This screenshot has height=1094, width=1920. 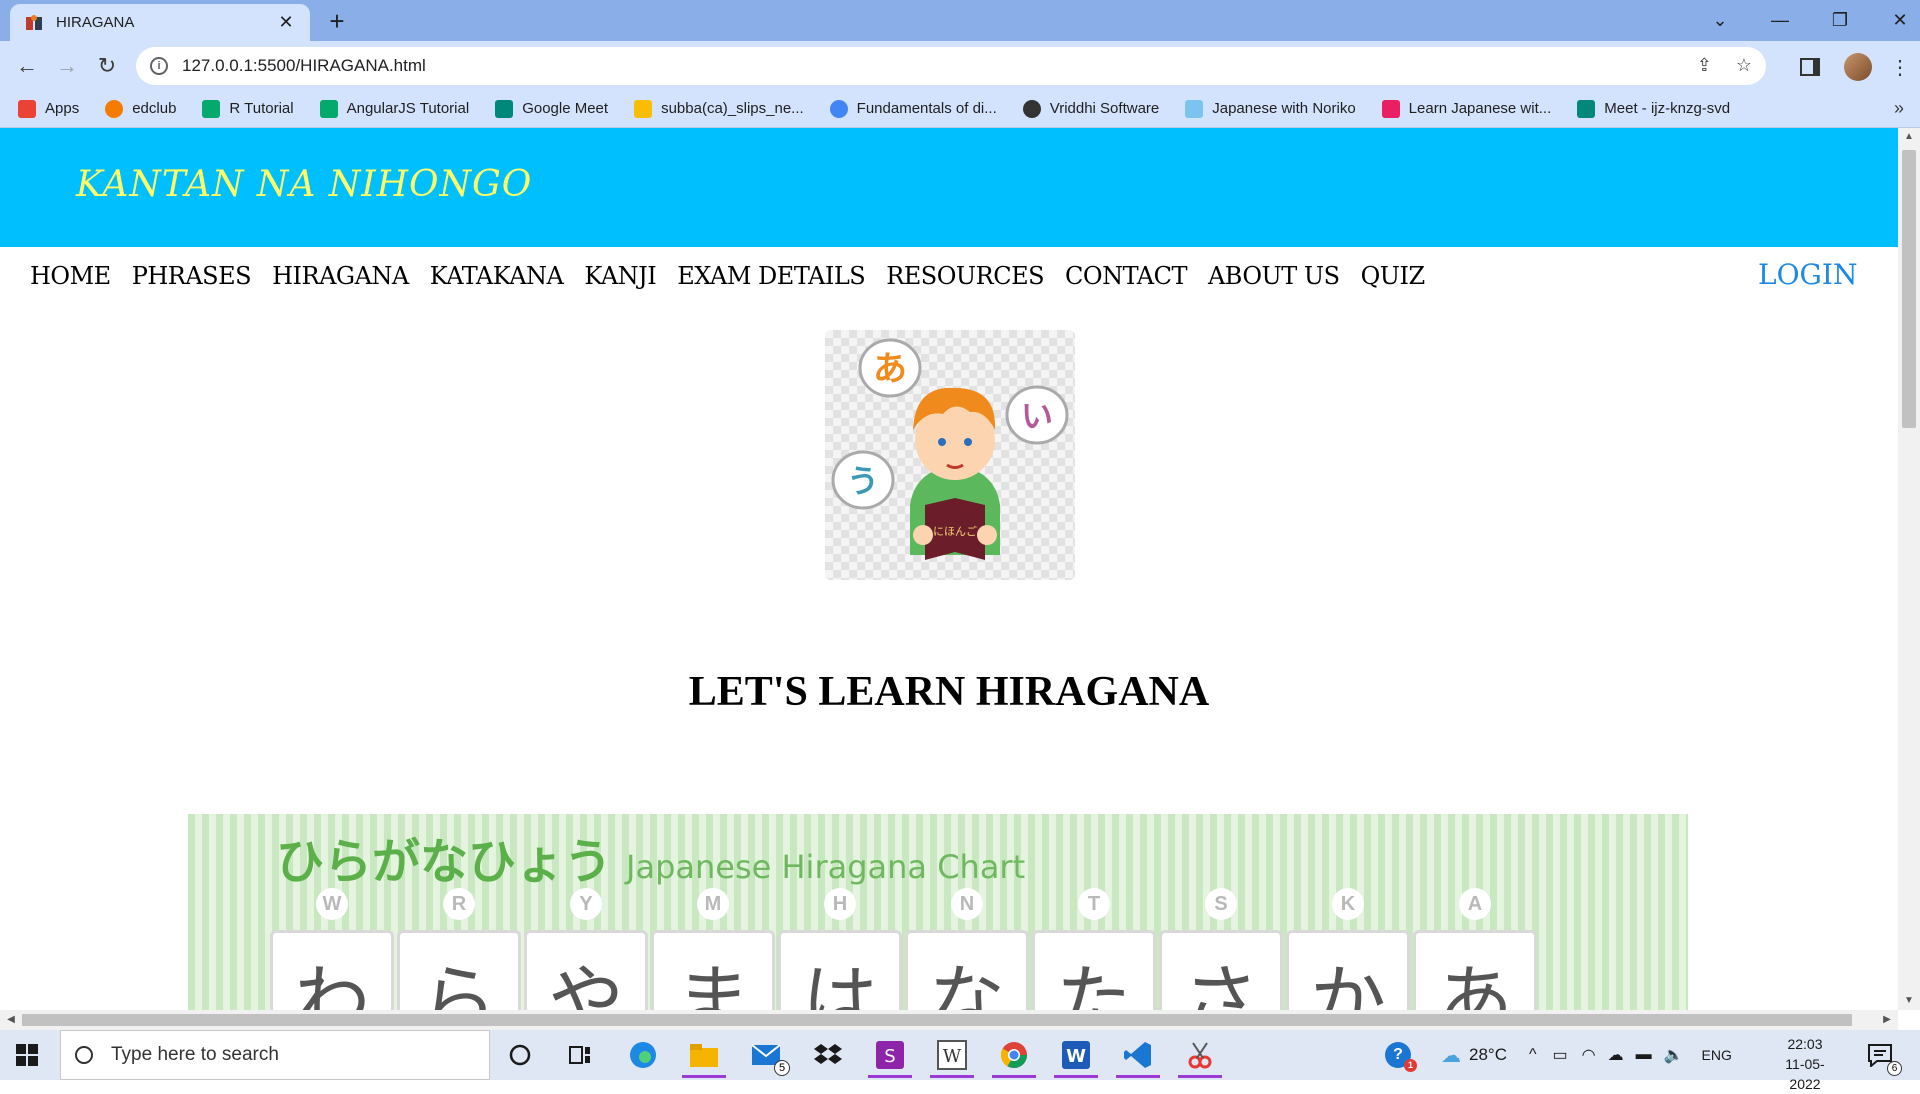 I want to click on network-wifi-icon: ◠, so click(x=1589, y=1055).